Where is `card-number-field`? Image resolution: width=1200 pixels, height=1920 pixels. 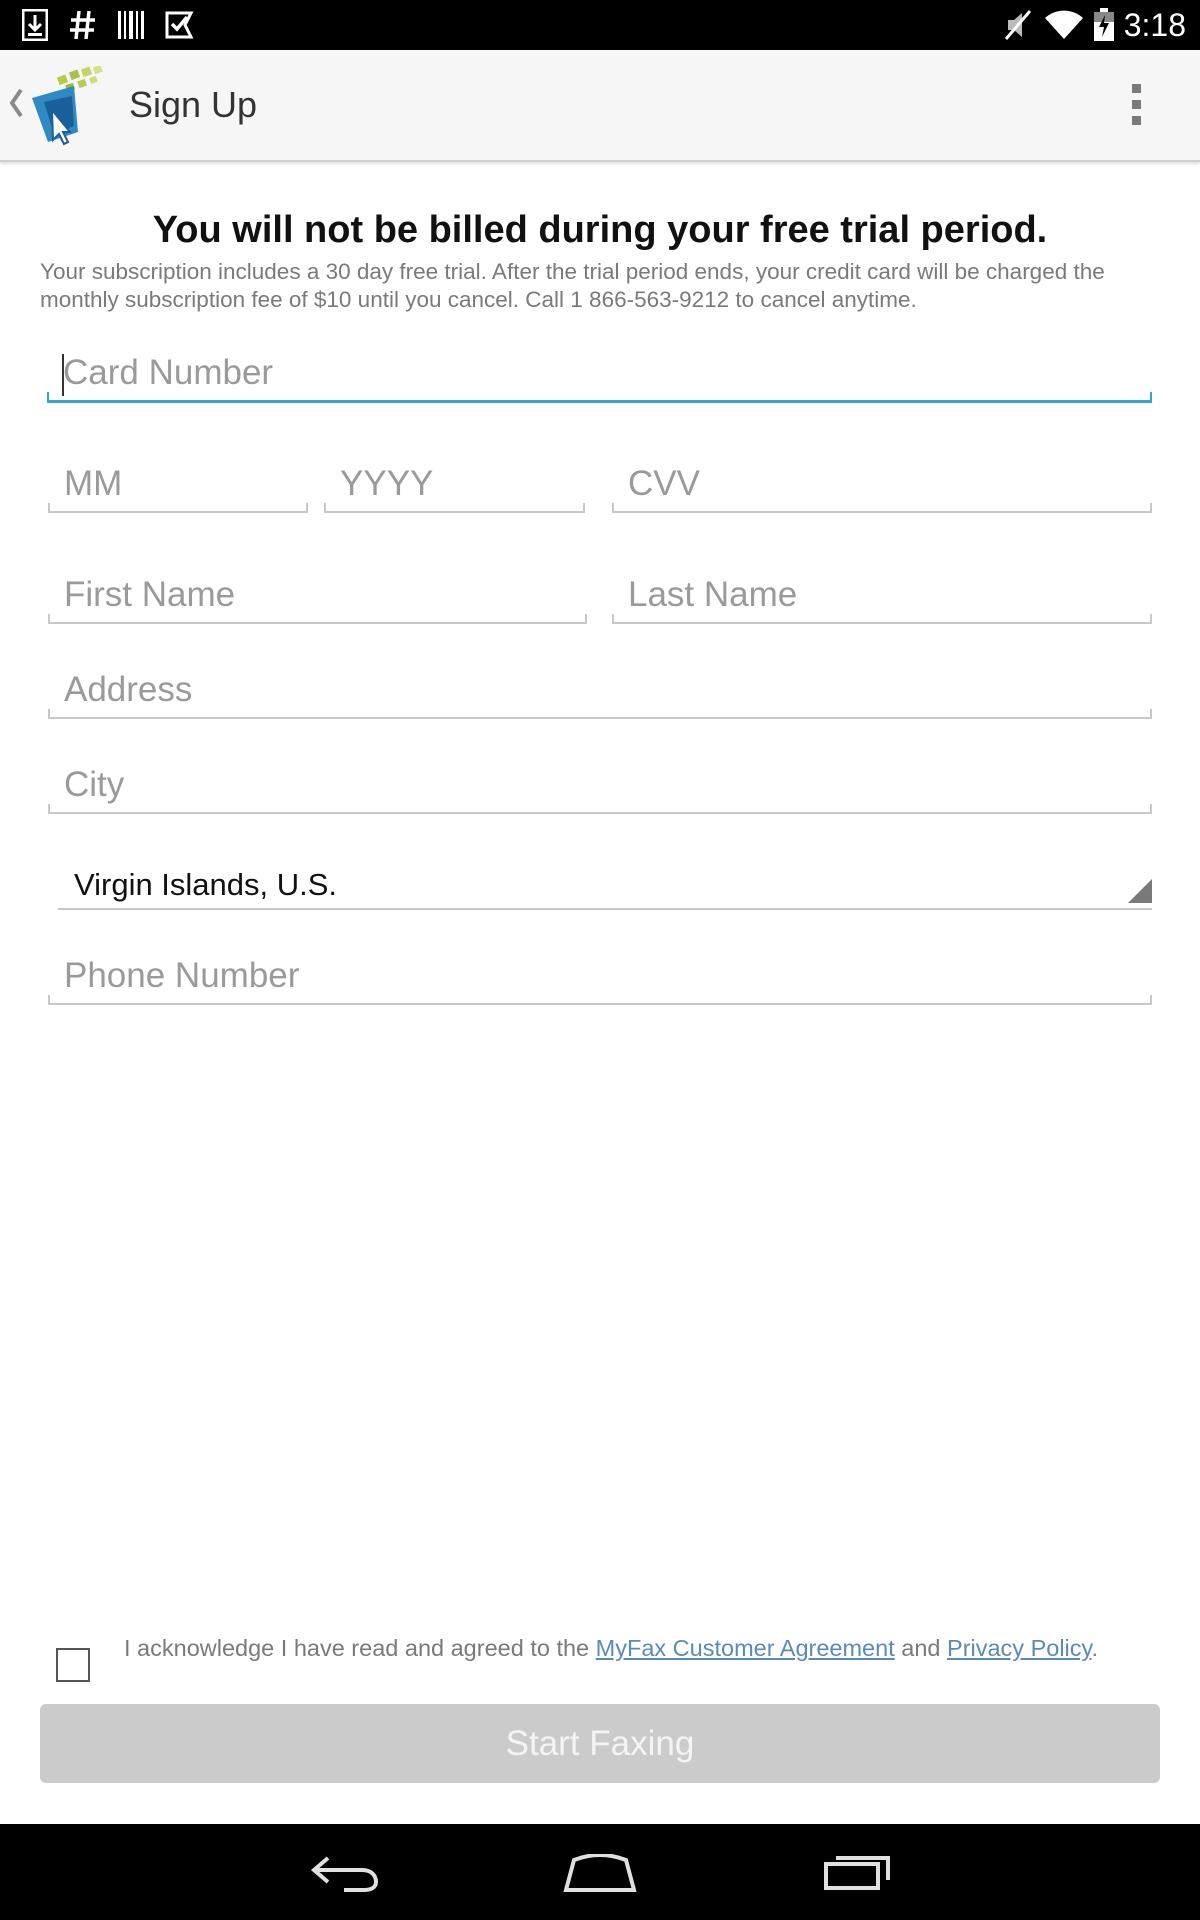
card-number-field is located at coordinates (599, 376).